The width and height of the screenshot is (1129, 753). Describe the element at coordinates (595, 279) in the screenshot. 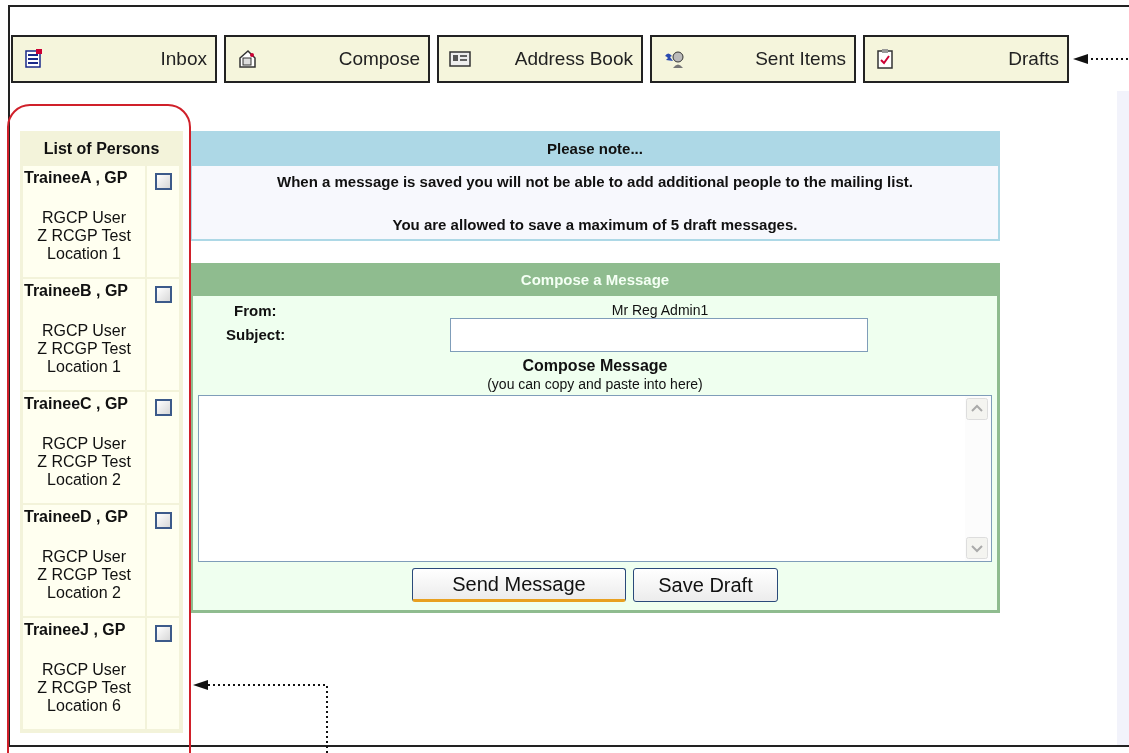

I see `compose-title: Compose a Message` at that location.